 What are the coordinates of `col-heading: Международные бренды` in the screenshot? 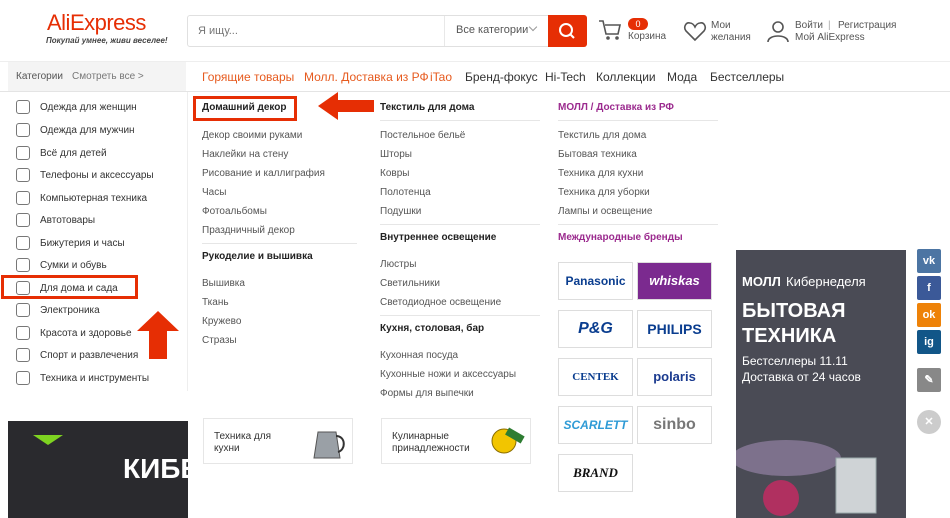 It's located at (620, 237).